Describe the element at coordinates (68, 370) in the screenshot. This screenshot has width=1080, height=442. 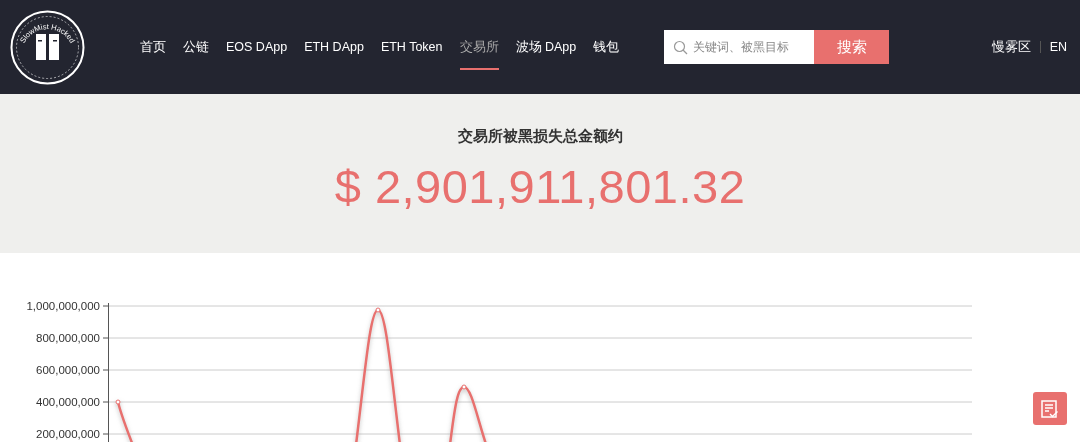
I see `y-axis-label: 600,000,000` at that location.